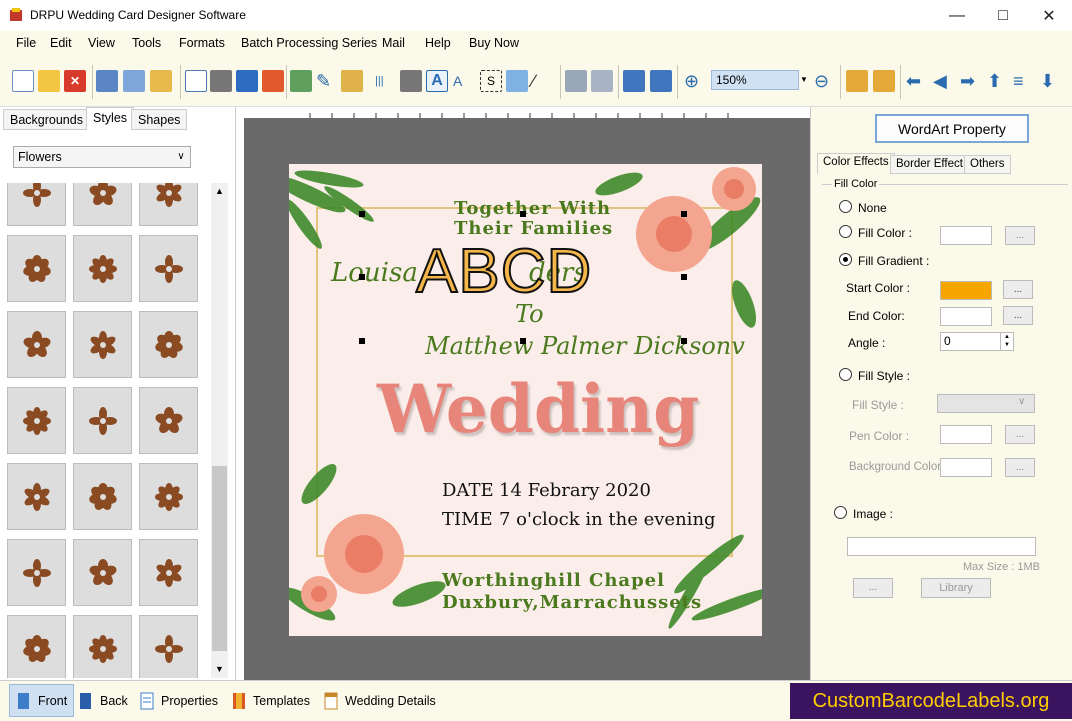 This screenshot has height=721, width=1072. I want to click on gift-icon, so click(273, 81).